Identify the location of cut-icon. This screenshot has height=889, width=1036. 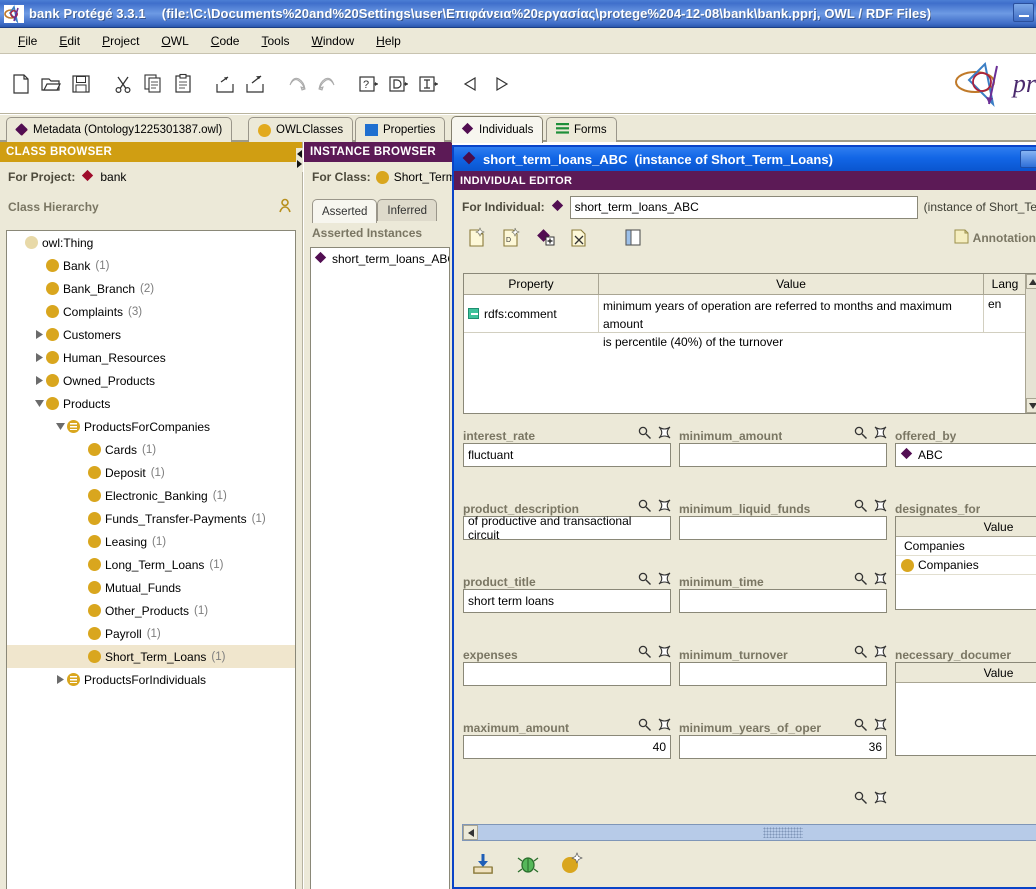
(123, 84).